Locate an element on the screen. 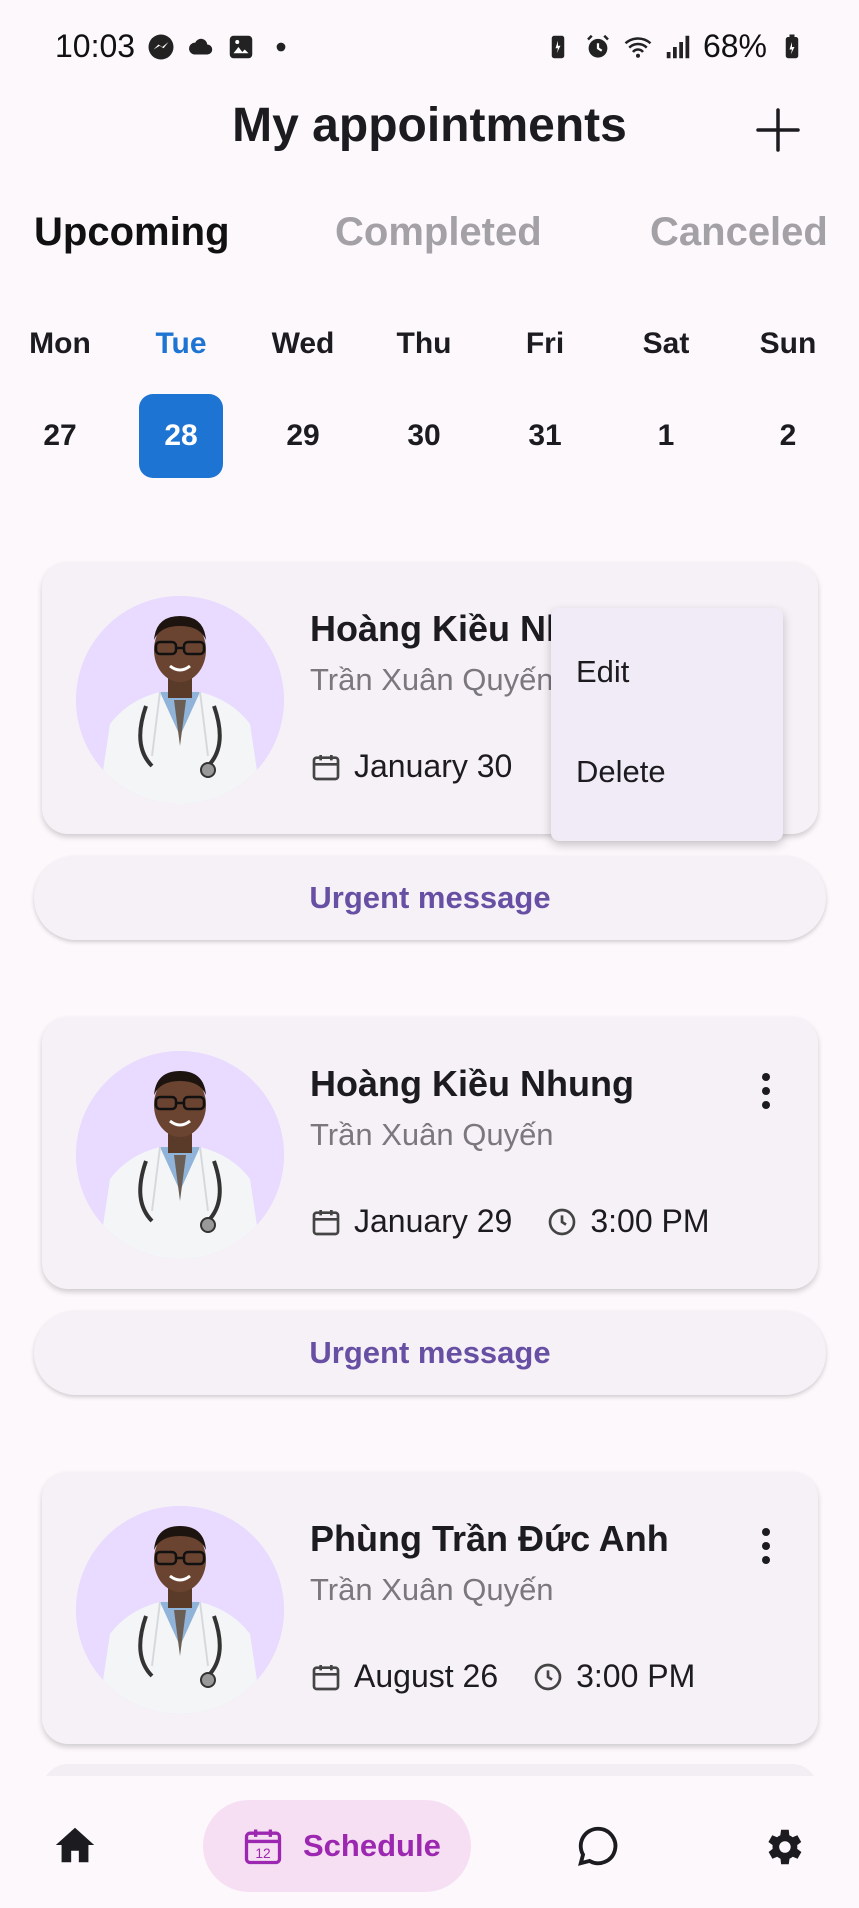  day-label: Wed is located at coordinates (303, 343).